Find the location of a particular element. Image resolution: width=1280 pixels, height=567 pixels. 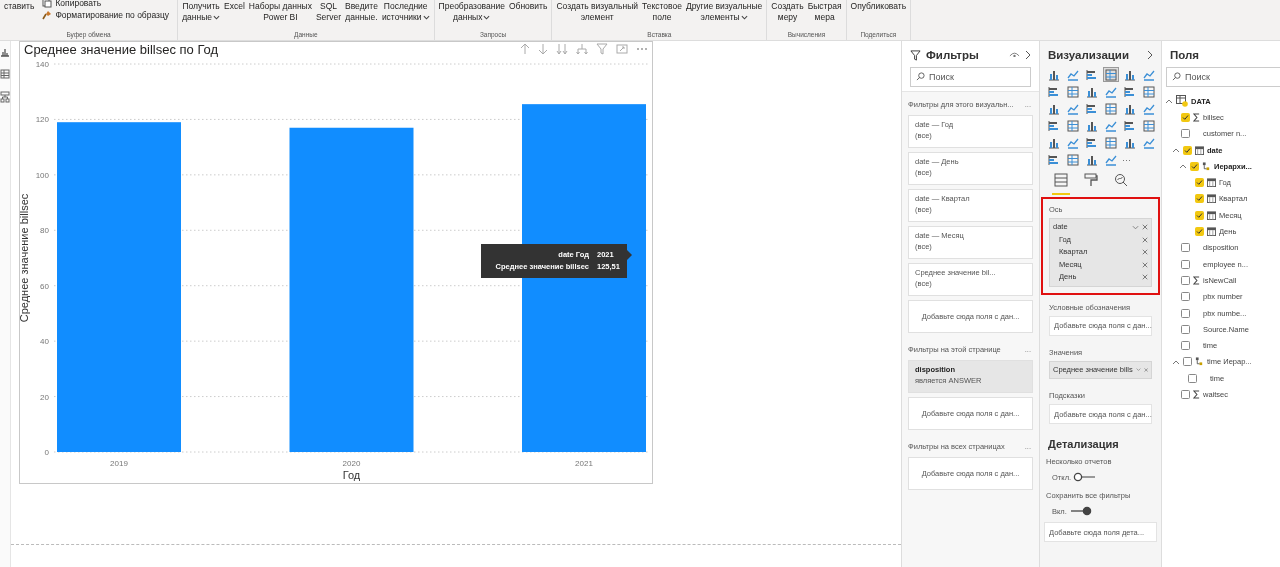

magnifier-chart-icon is located at coordinates (1121, 180).